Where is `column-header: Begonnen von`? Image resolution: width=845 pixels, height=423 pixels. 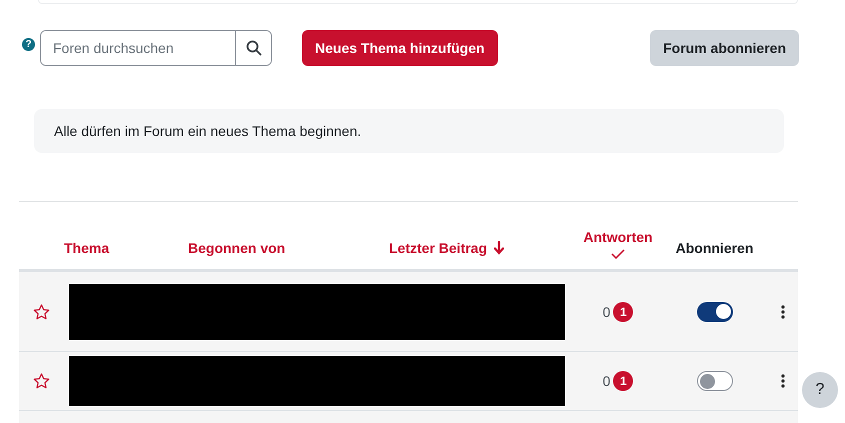
column-header: Begonnen von is located at coordinates (237, 248).